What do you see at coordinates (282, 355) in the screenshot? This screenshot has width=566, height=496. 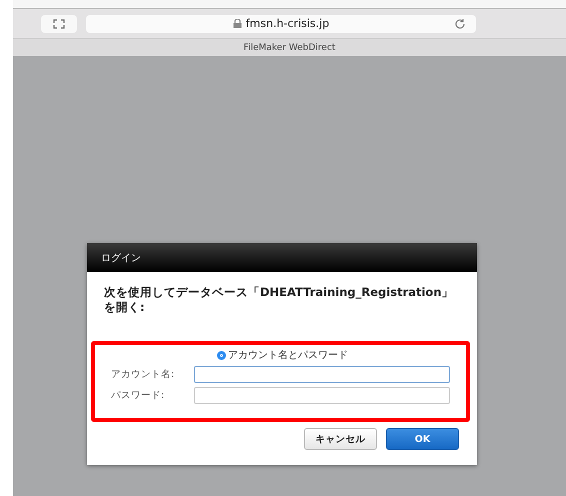 I see `radio-option: アカウント名とパスワード` at bounding box center [282, 355].